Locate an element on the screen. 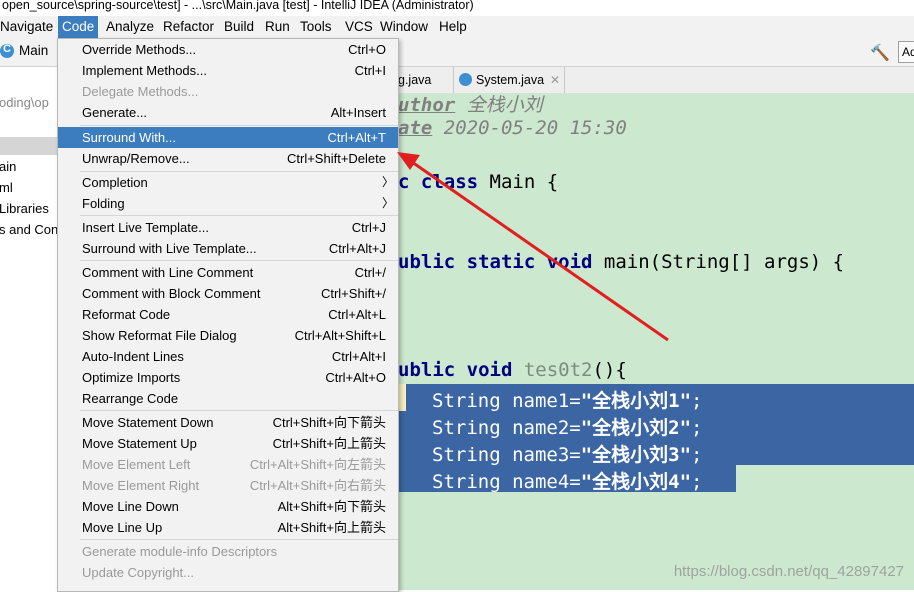 This screenshot has width=914, height=592. watermark: https://blog.csdn.net/qq_42897427 is located at coordinates (788, 571).